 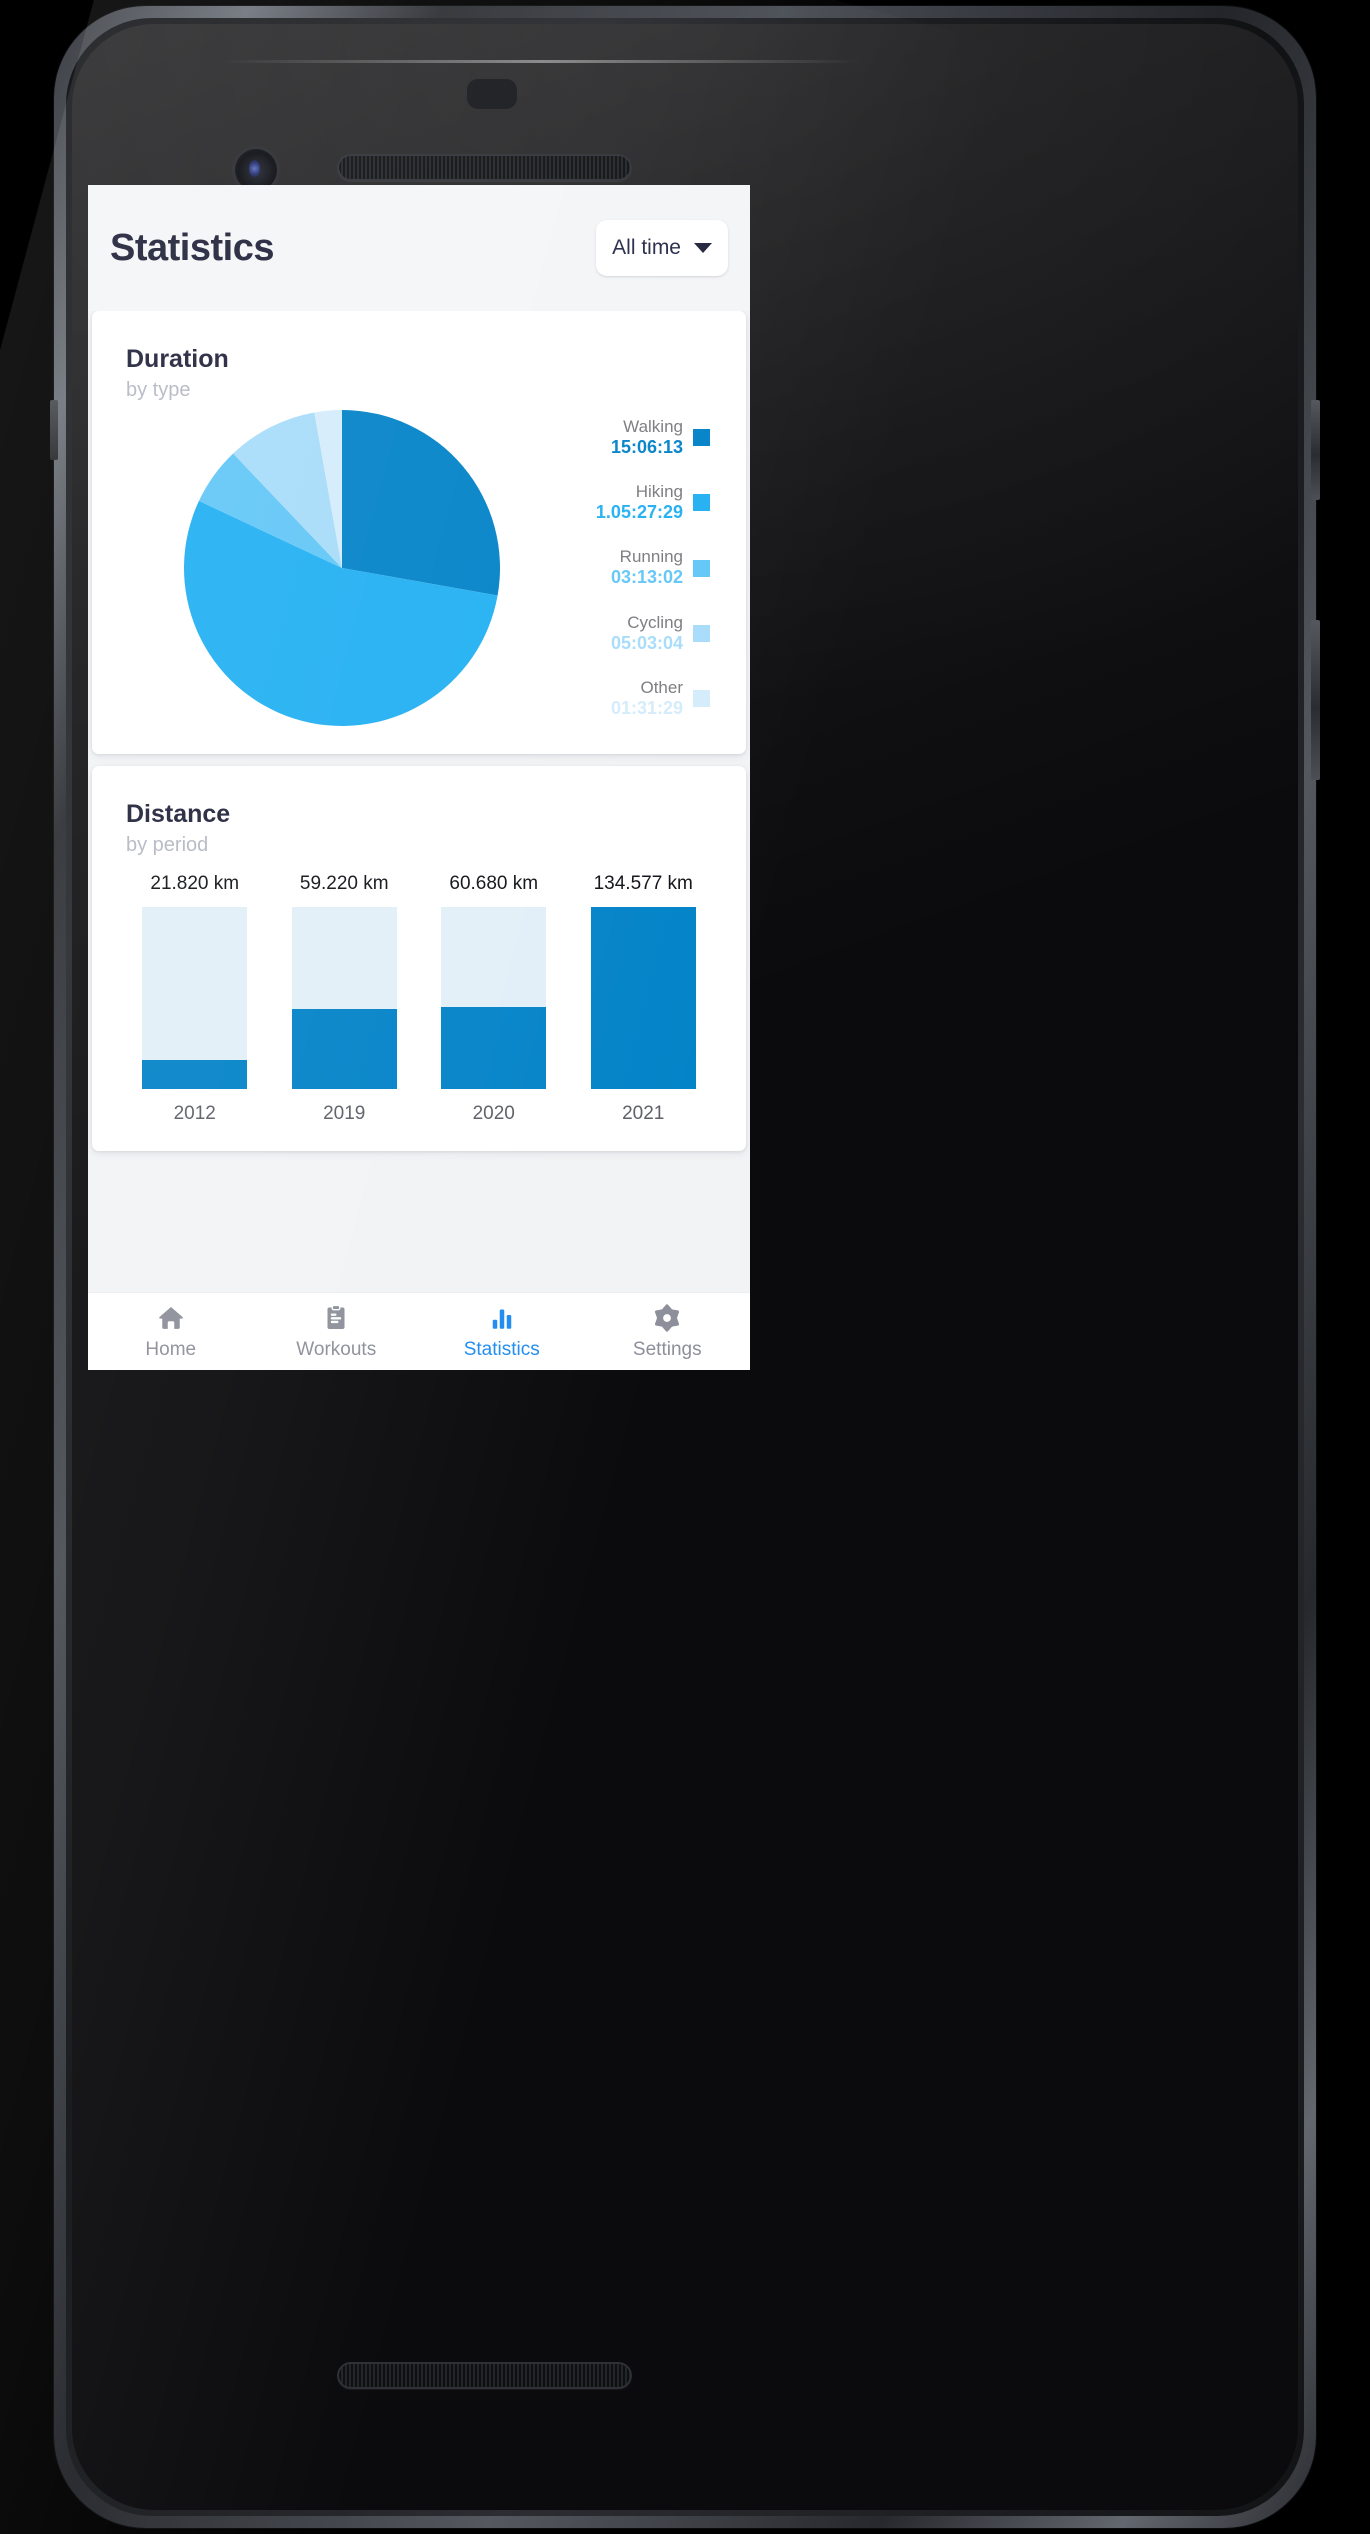 What do you see at coordinates (501, 1349) in the screenshot?
I see `nav-item-label: Statistics` at bounding box center [501, 1349].